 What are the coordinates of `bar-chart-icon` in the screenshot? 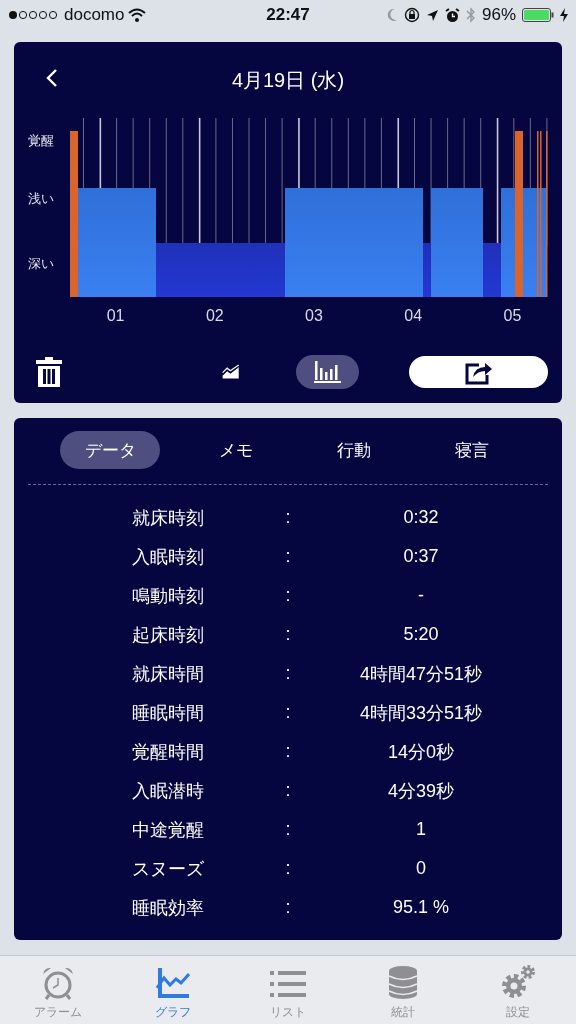 It's located at (327, 372).